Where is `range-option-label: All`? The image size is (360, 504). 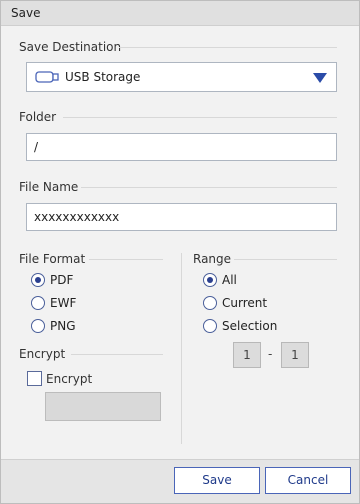 range-option-label: All is located at coordinates (229, 280).